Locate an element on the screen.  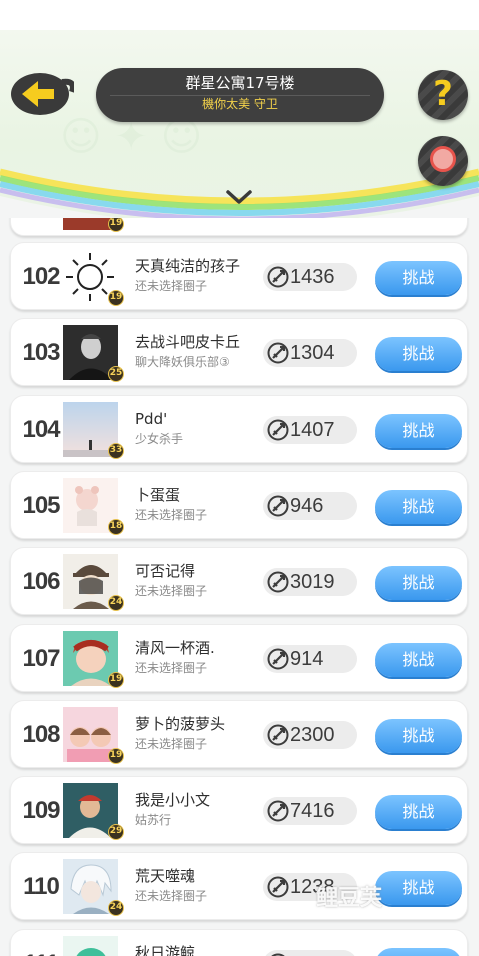
ranking-row: 108 19 萝卜的菠萝头 还未选择圈子 2300 挑战 is located at coordinates (239, 733).